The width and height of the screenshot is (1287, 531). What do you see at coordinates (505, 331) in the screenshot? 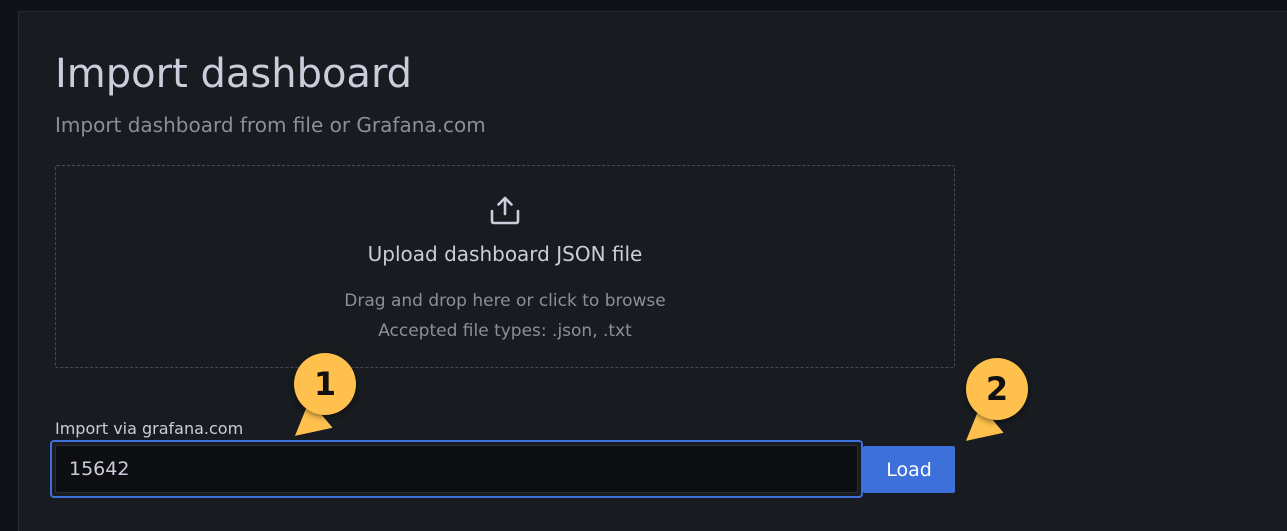
I see `accepted-file-types: Accepted file types: .json, .txt` at bounding box center [505, 331].